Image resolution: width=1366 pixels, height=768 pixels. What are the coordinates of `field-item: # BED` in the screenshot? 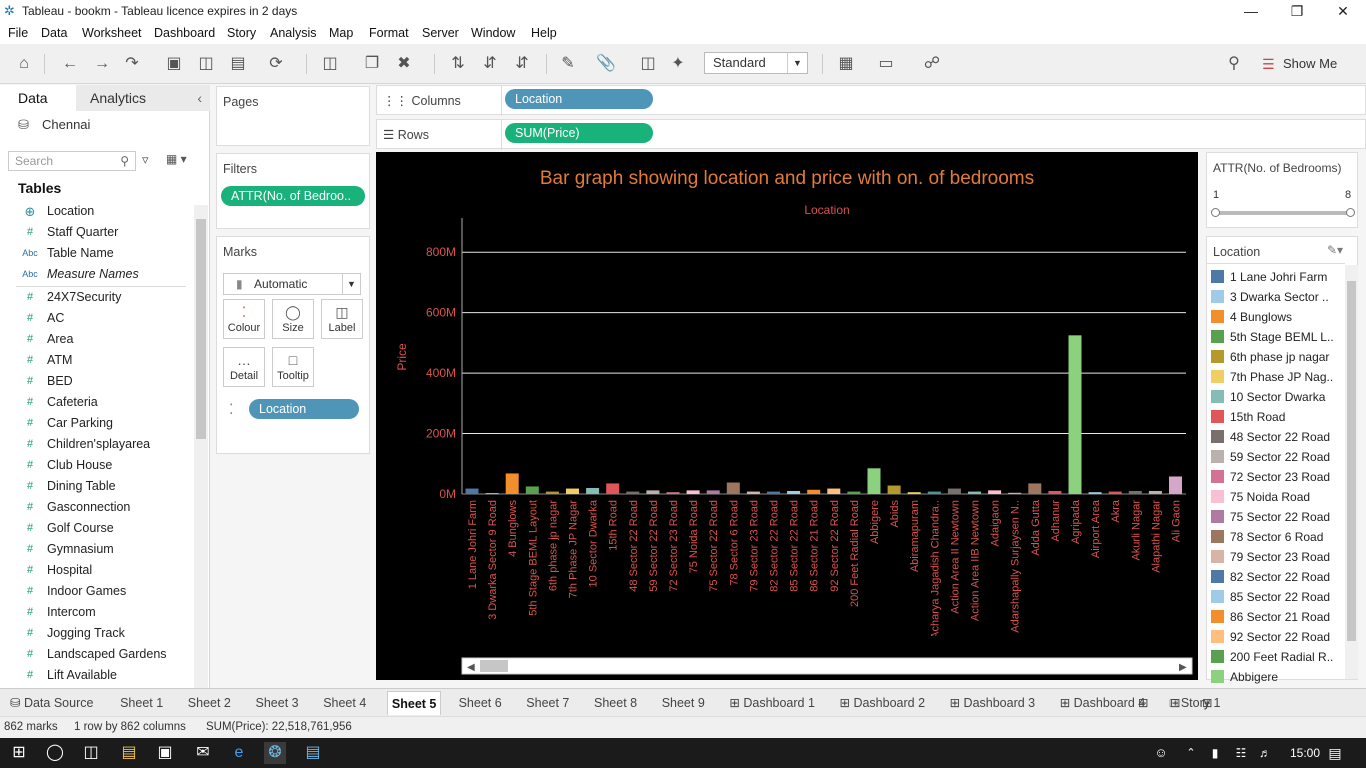 It's located at (96, 381).